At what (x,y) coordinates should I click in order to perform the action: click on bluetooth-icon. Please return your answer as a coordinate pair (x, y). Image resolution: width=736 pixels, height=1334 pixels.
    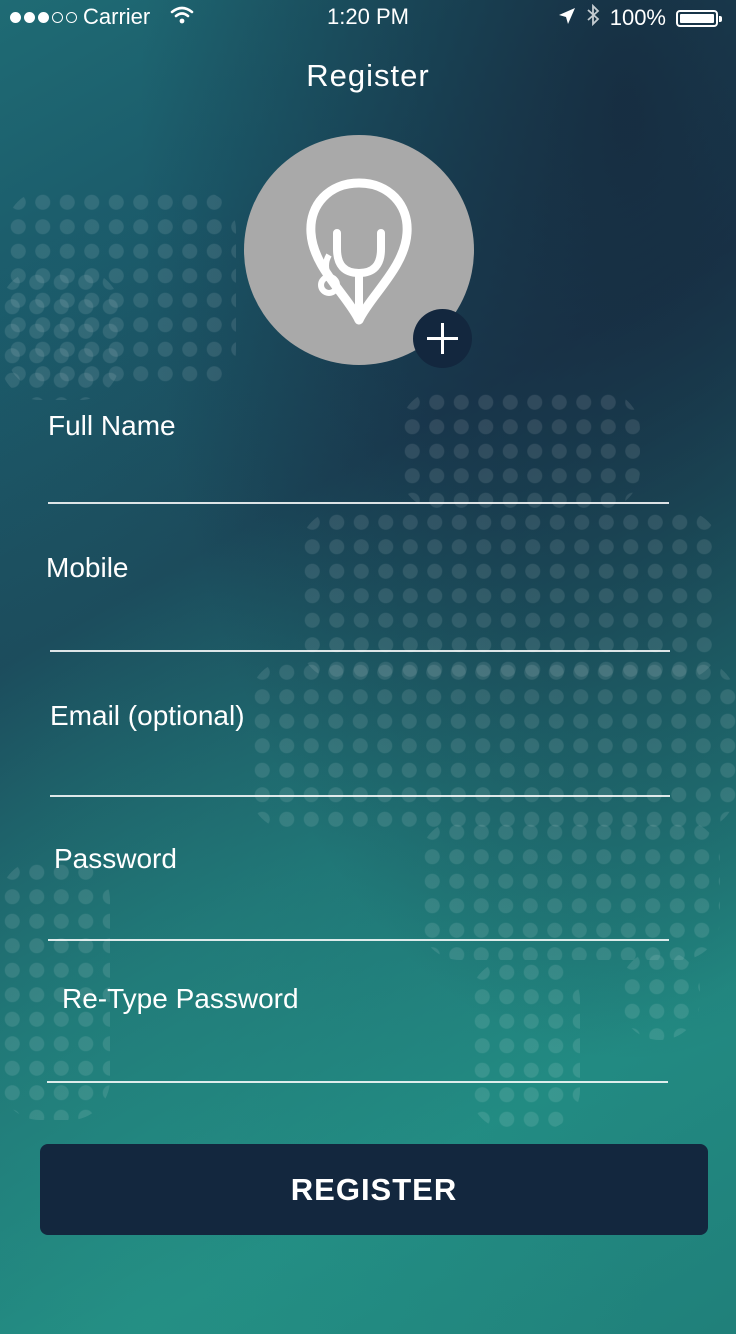
    Looking at the image, I should click on (593, 17).